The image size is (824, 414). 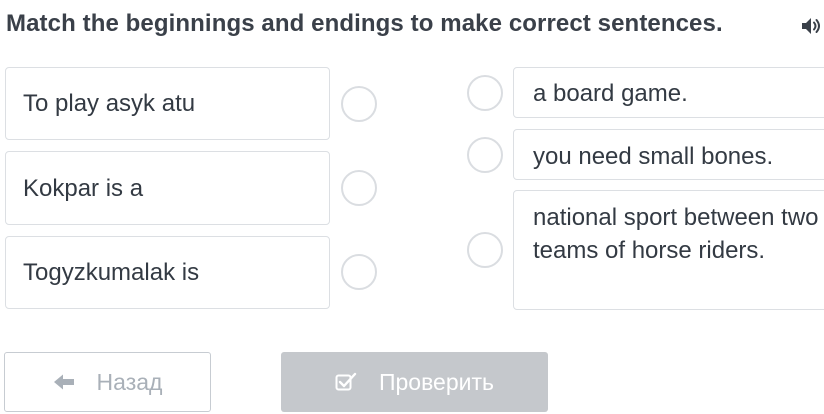 What do you see at coordinates (111, 272) in the screenshot?
I see `beginning-text: Togyzkumalak is` at bounding box center [111, 272].